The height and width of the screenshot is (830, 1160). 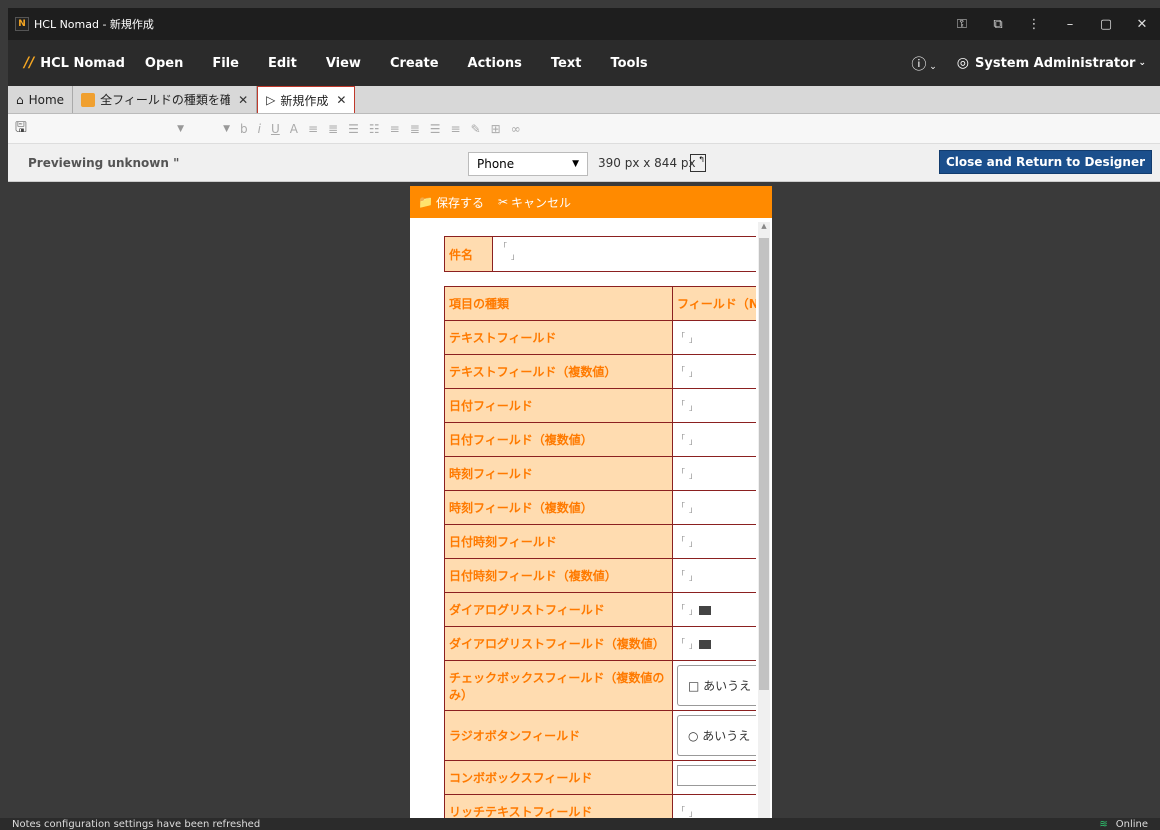 I want to click on device-select: Phone ▼, so click(x=528, y=164).